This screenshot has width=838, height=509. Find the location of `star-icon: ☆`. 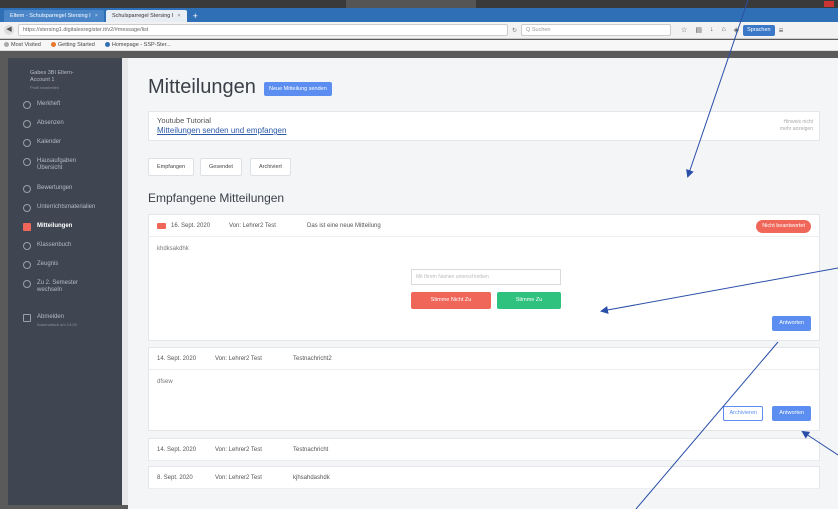

star-icon: ☆ is located at coordinates (684, 30).